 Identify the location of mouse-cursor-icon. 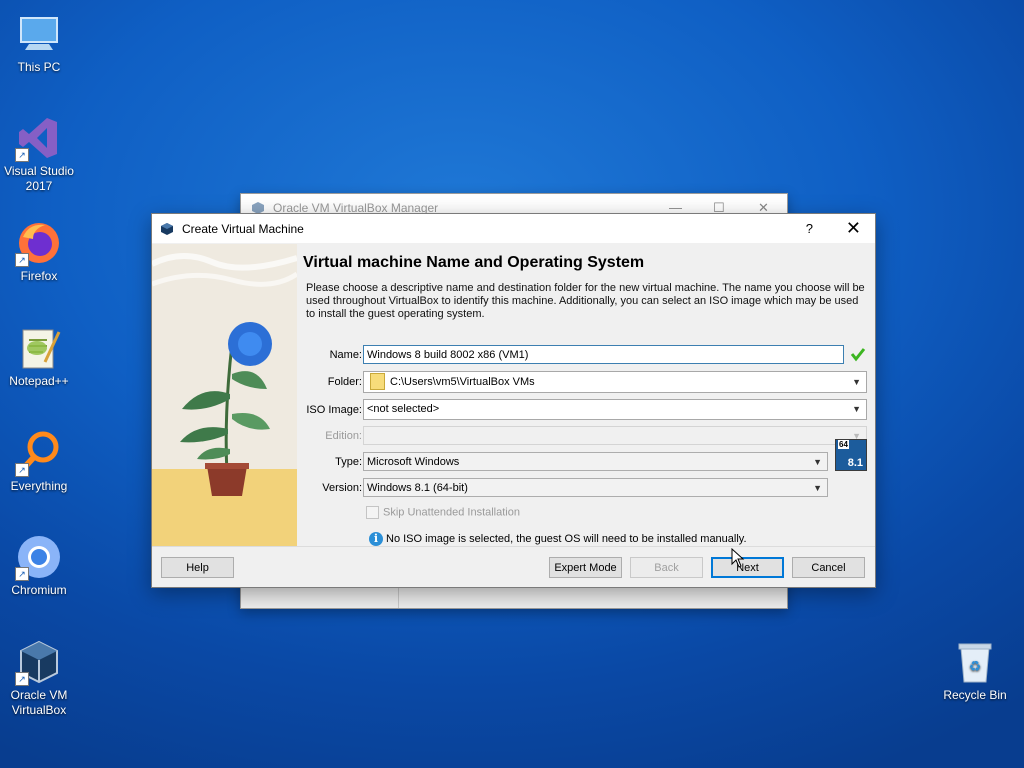
(738, 558).